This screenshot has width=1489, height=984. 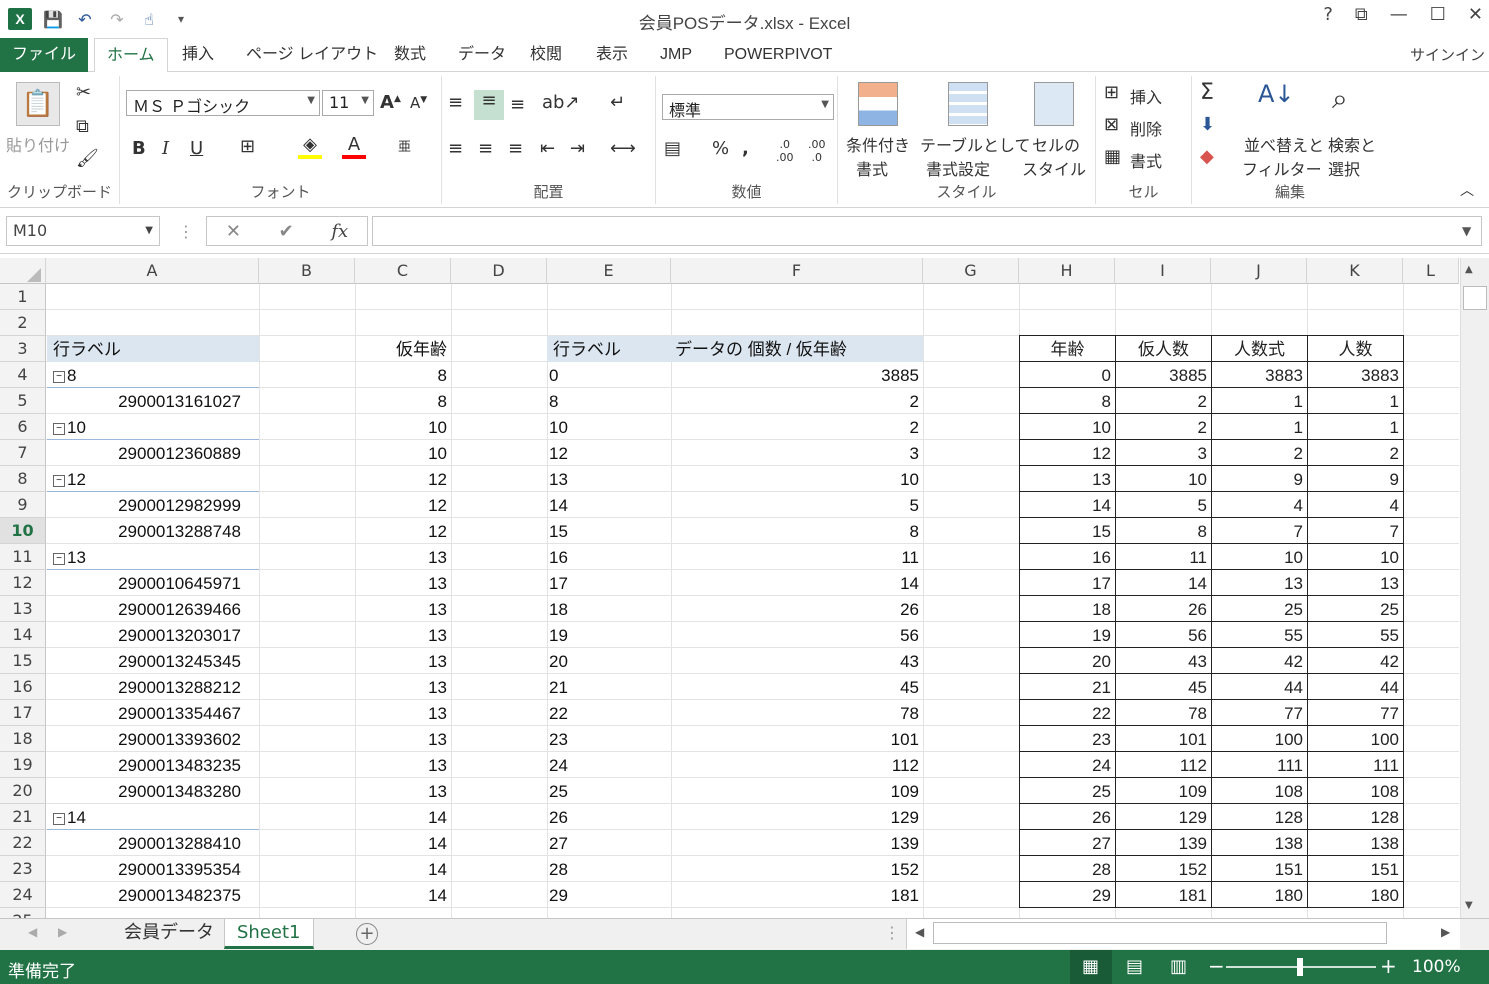 What do you see at coordinates (1164, 817) in the screenshot?
I see `table-cell: 129` at bounding box center [1164, 817].